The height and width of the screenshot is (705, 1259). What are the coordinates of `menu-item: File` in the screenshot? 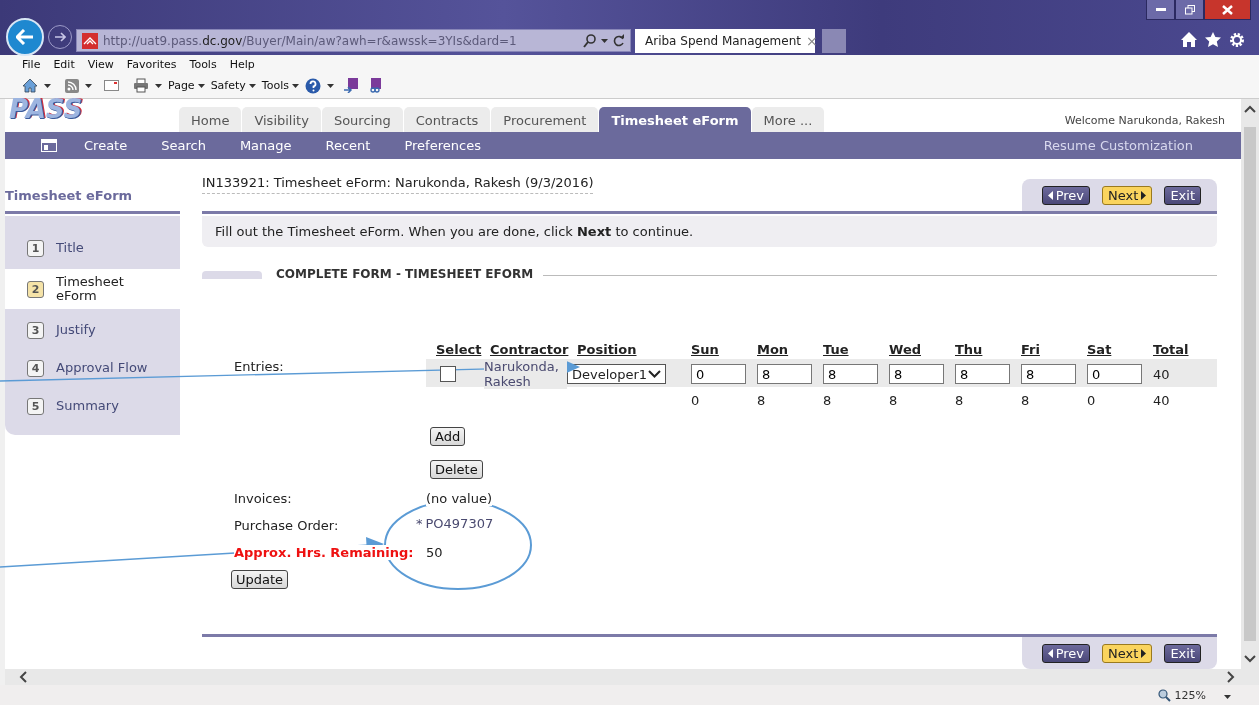 It's located at (31, 64).